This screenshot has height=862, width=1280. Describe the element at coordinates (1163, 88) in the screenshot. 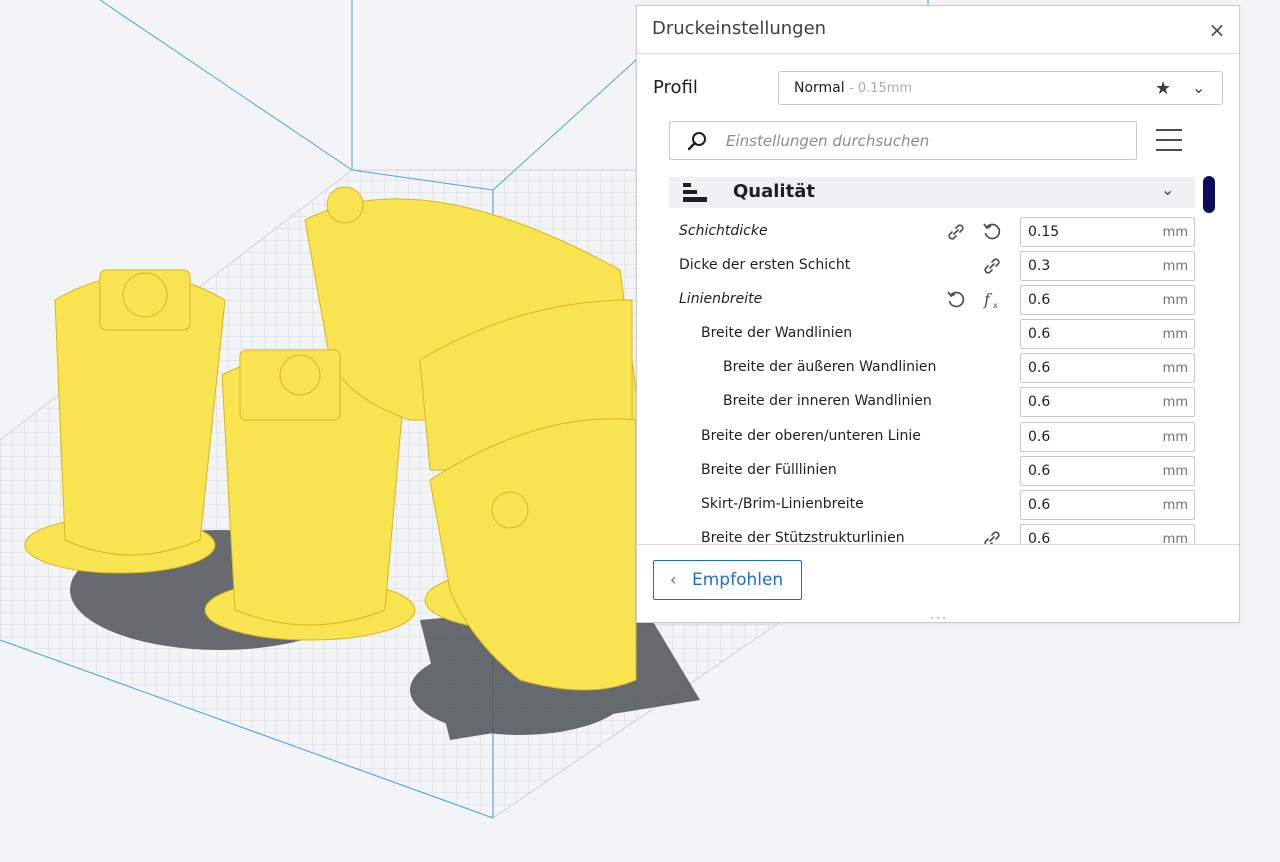

I see `star-icon: ★` at that location.